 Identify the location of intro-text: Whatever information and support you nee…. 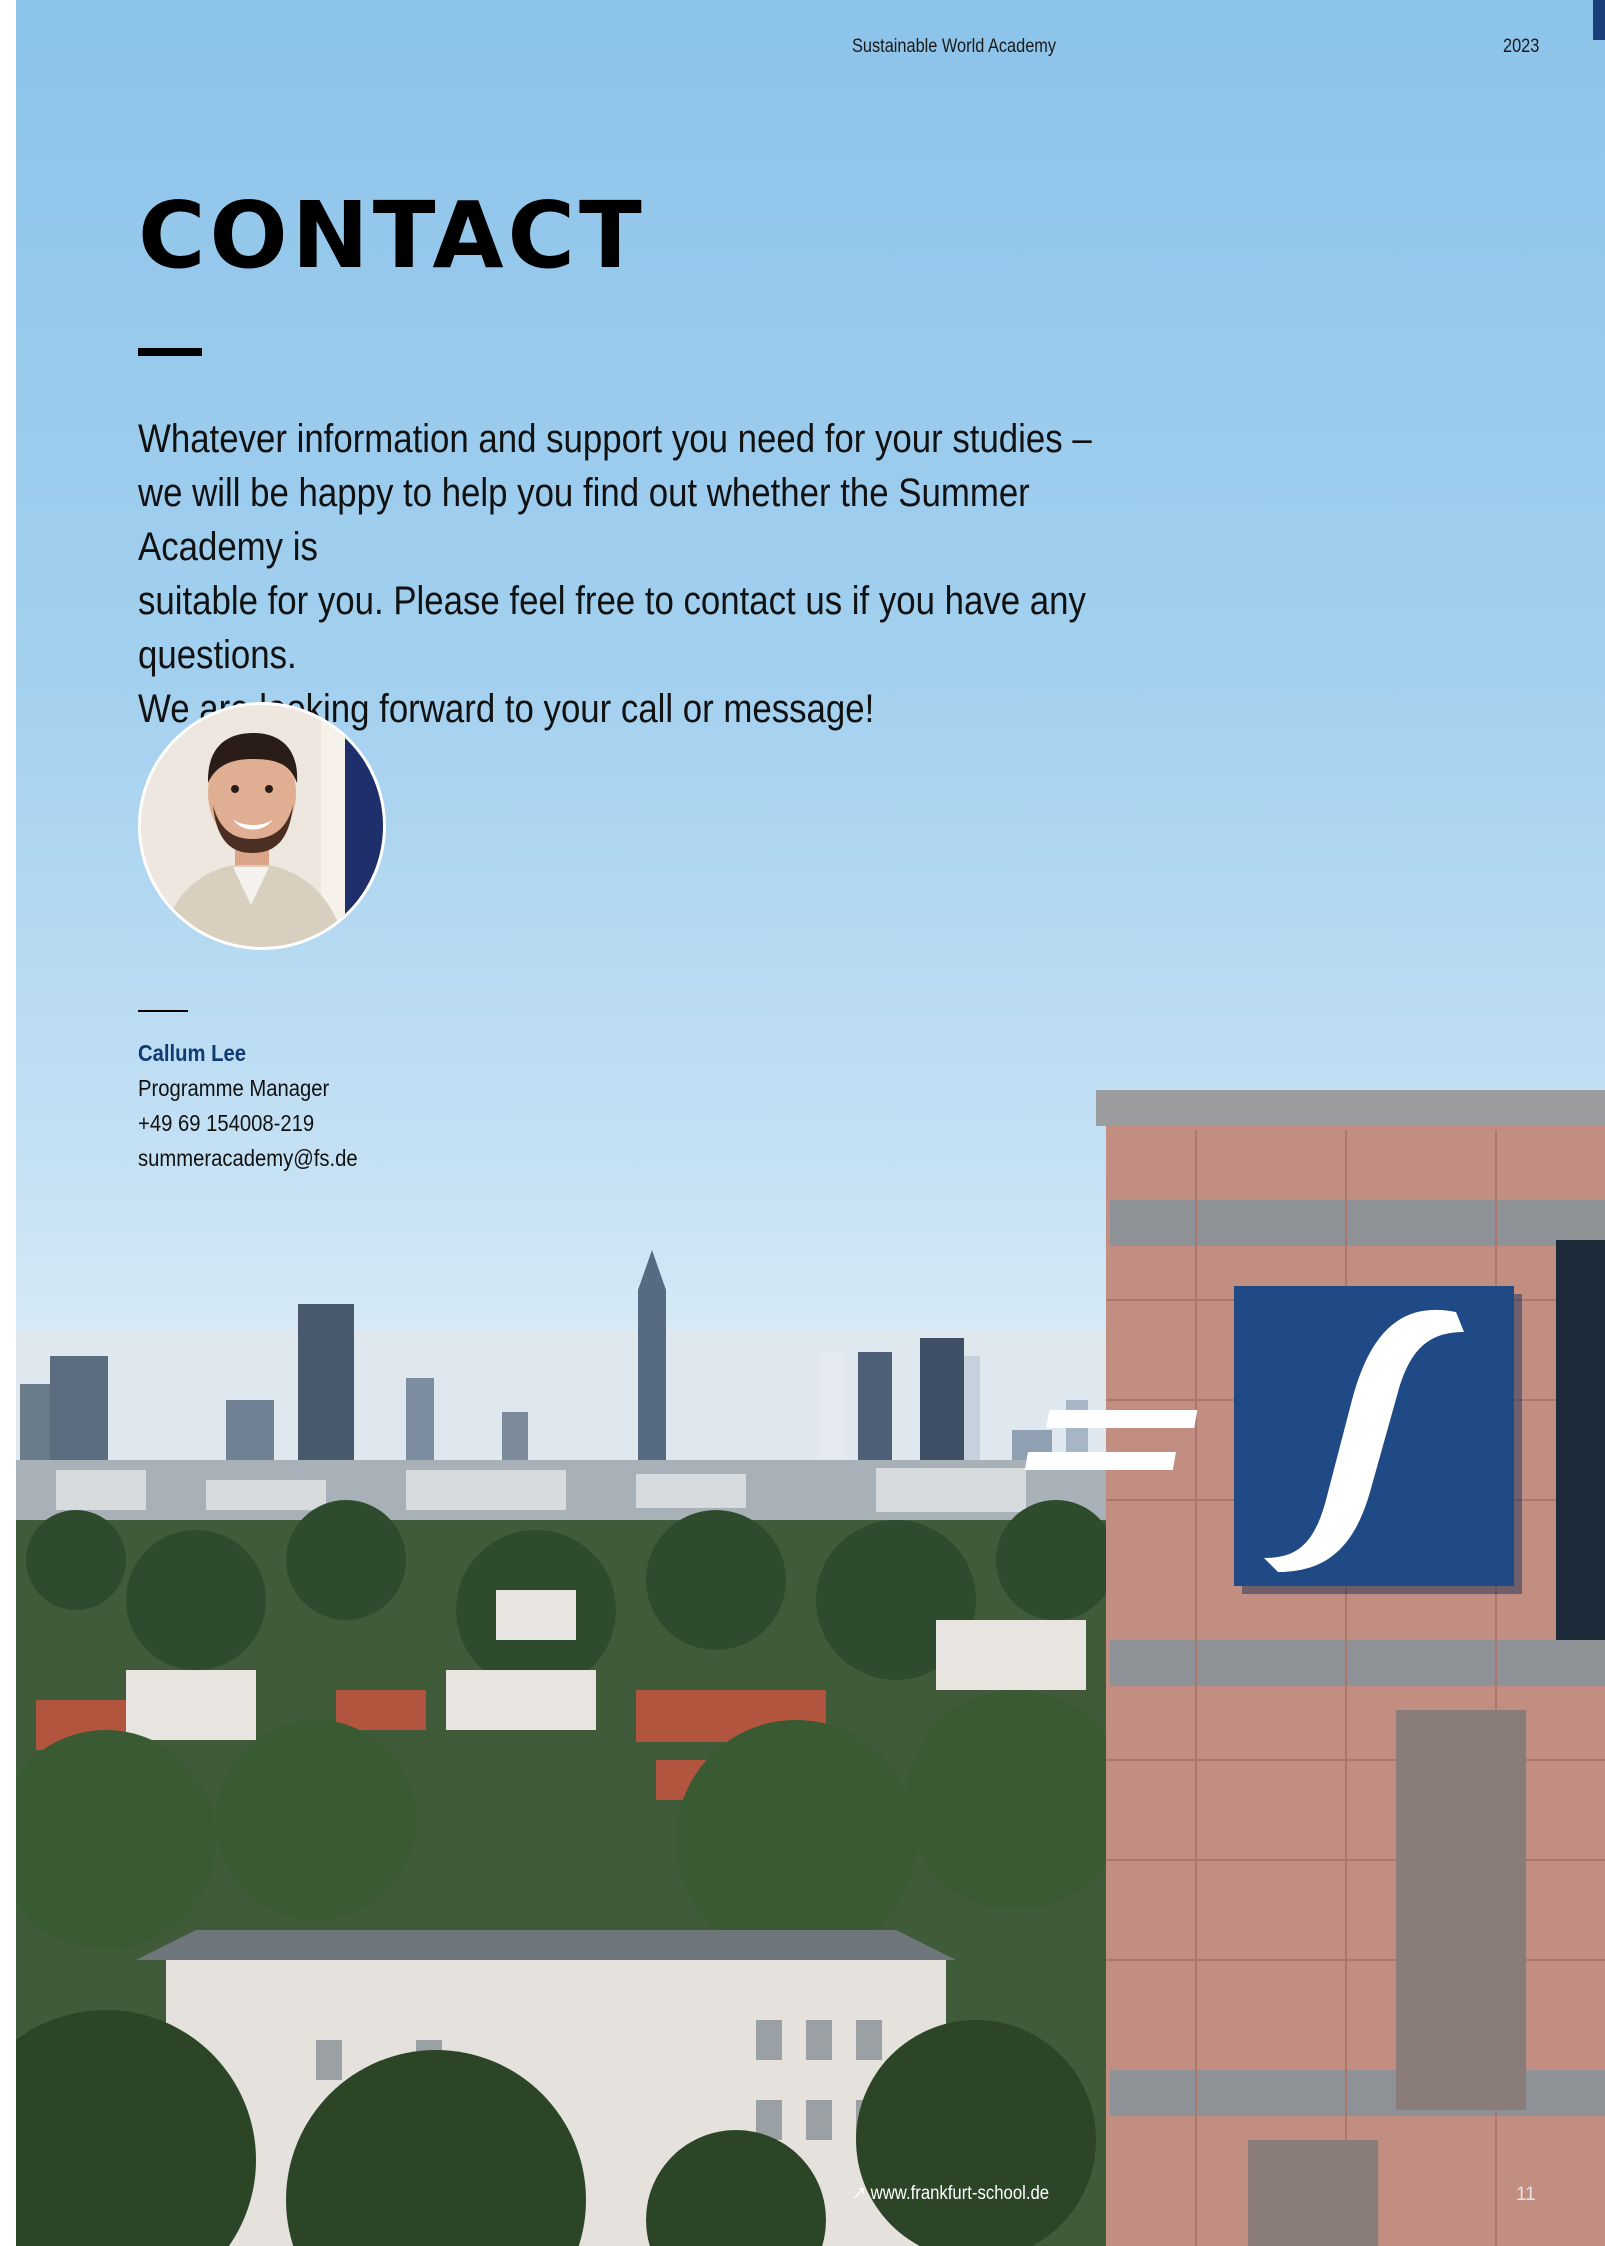
(651, 574).